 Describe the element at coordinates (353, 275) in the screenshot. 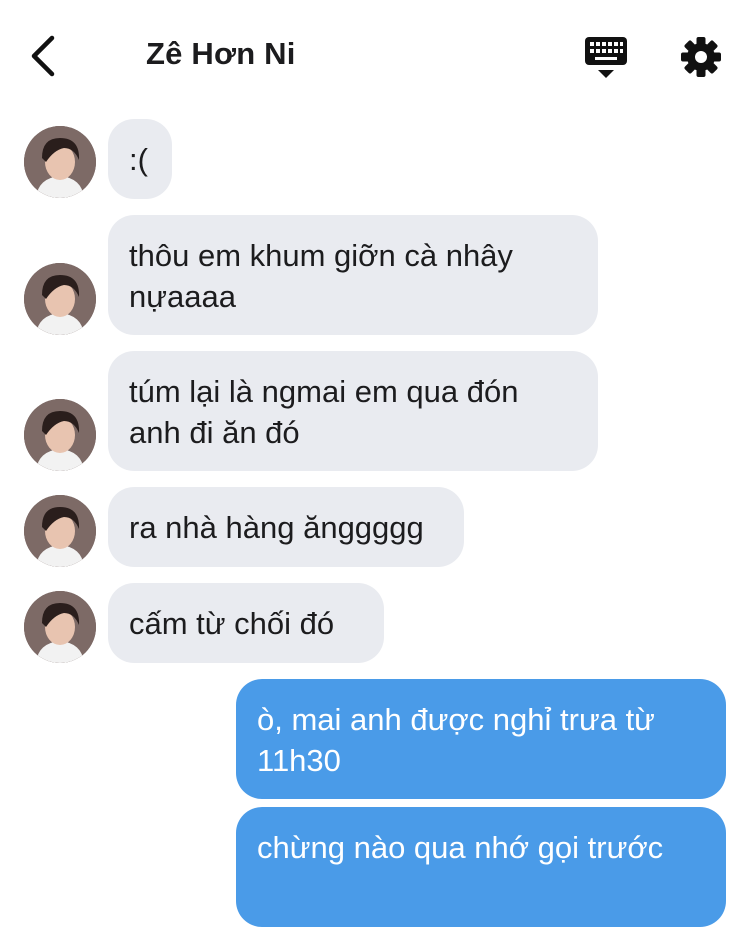

I see `message-bubble-incoming: thôu em khum giỡn cà nhây nựaaaa` at that location.